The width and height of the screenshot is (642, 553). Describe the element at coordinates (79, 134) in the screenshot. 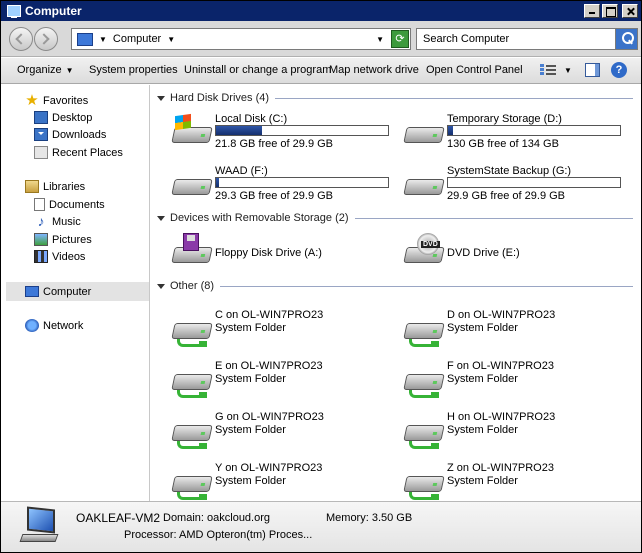

I see `sidebar-item-label: Downloads` at that location.